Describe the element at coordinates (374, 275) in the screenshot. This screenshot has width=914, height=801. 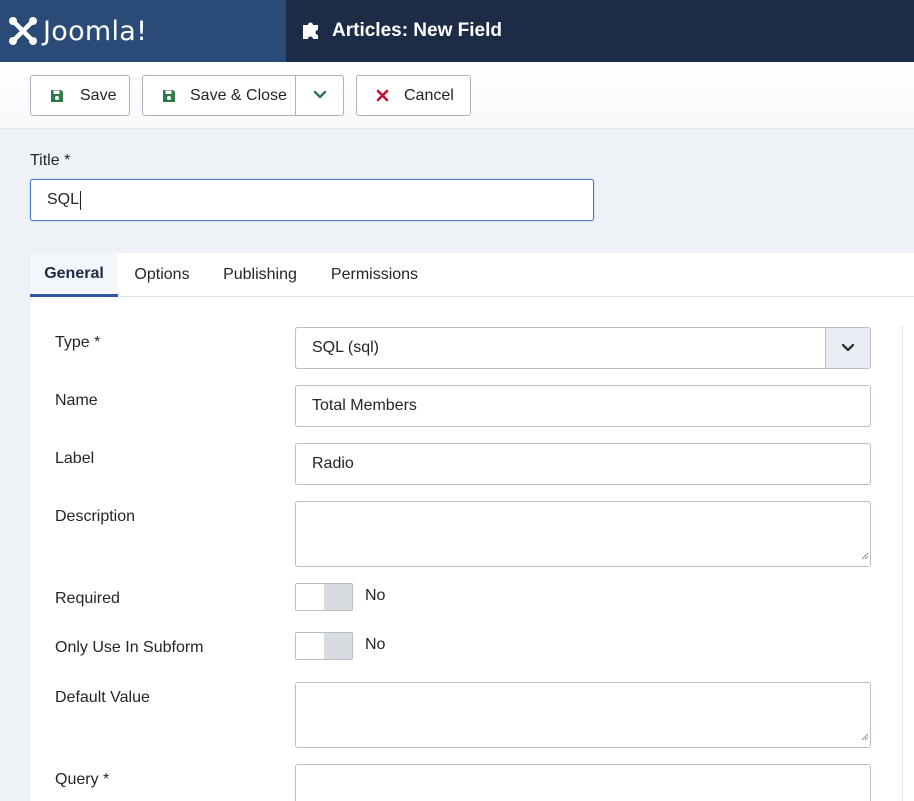
I see `tab-permissions: Permissions` at that location.